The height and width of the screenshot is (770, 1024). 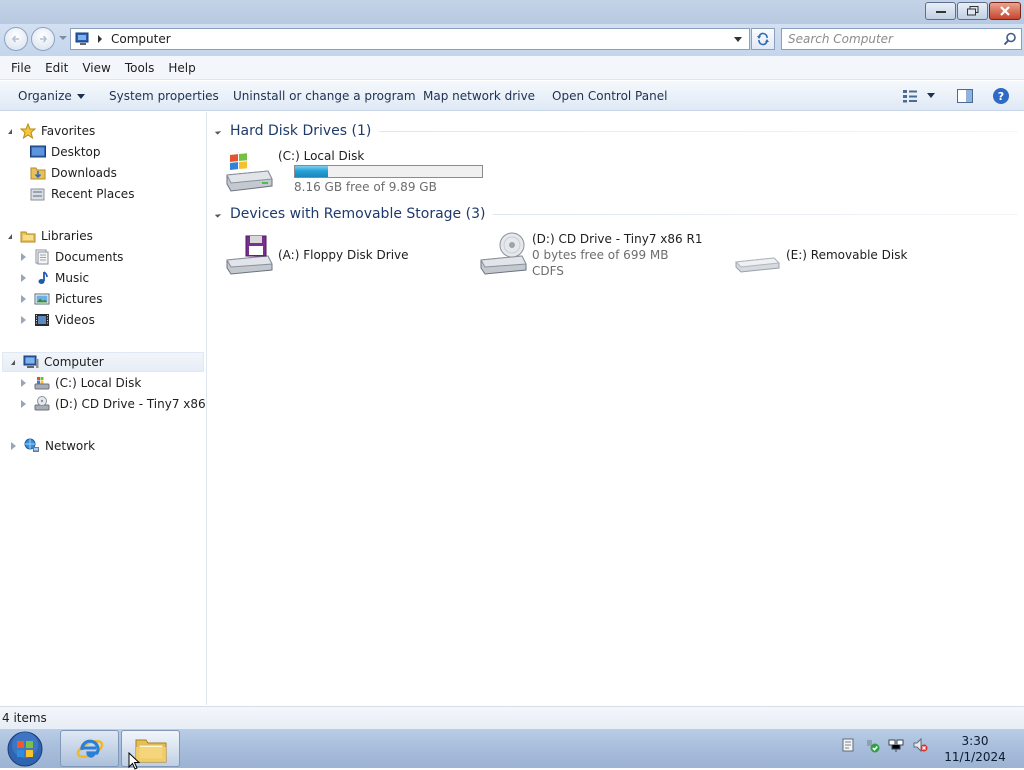 What do you see at coordinates (51, 96) in the screenshot?
I see `organize-button: Organize` at bounding box center [51, 96].